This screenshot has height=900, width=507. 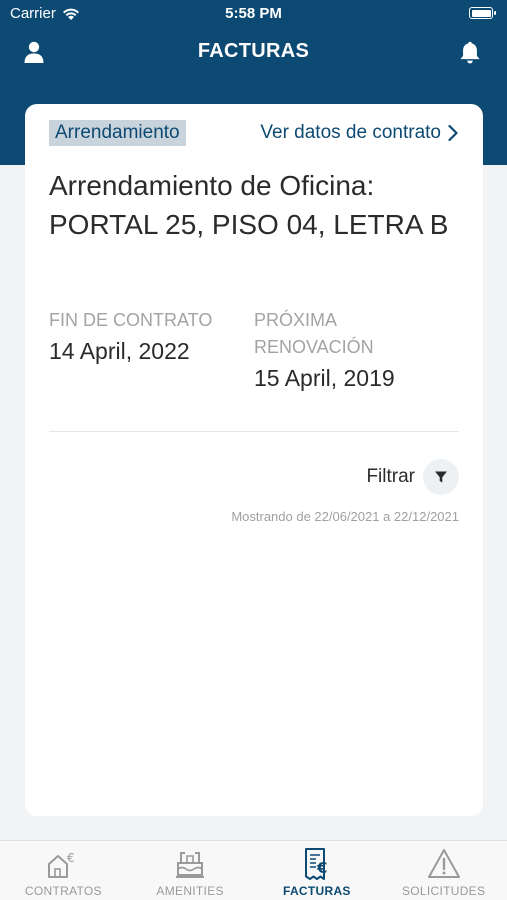 I want to click on tab-amenities-label: AMENITIES, so click(x=190, y=891).